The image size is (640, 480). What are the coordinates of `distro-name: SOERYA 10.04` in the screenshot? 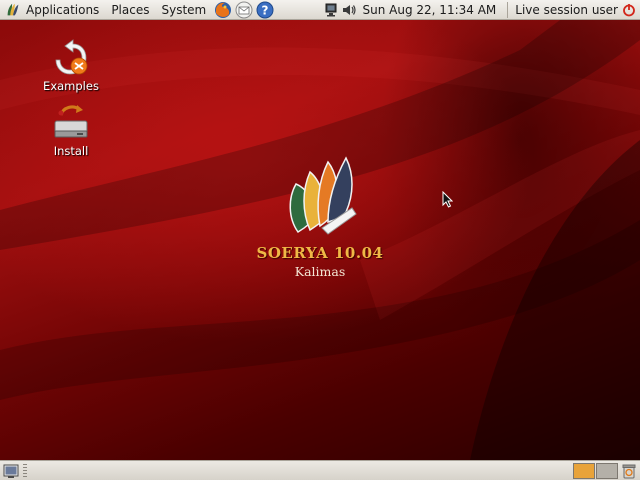 It's located at (320, 253).